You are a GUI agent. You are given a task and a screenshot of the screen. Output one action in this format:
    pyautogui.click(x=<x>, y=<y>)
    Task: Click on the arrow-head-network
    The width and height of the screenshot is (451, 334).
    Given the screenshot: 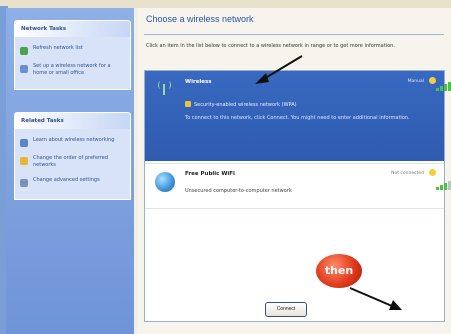 What is the action you would take?
    pyautogui.click(x=262, y=78)
    